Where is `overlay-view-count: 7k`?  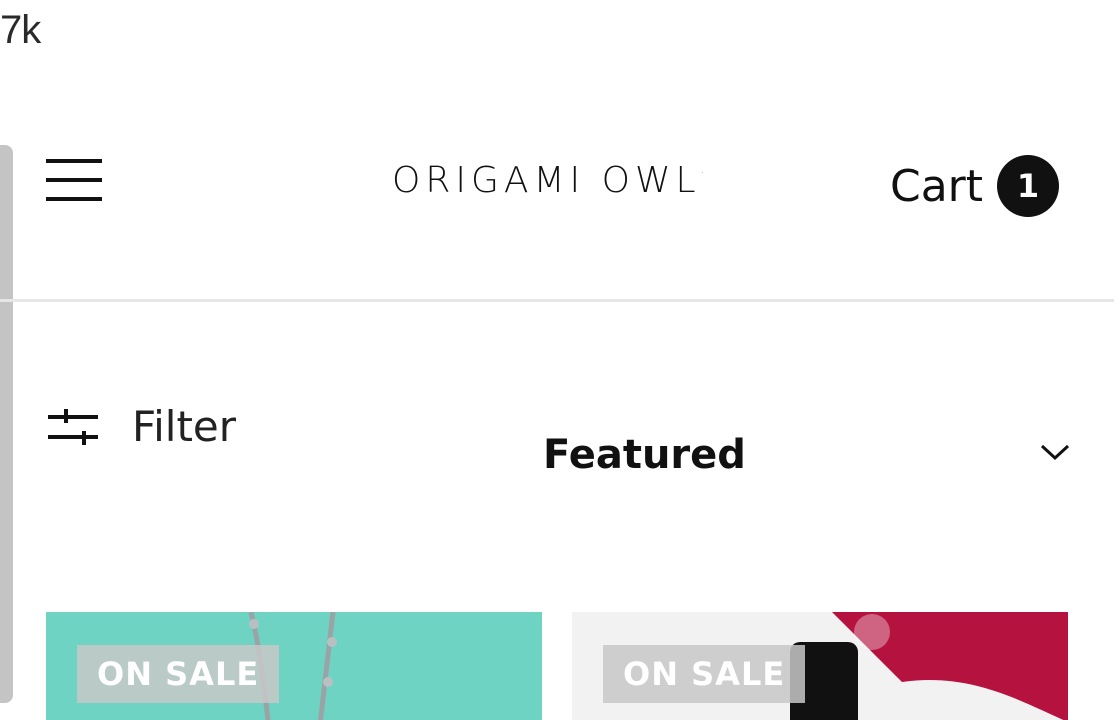
overlay-view-count: 7k is located at coordinates (20, 30).